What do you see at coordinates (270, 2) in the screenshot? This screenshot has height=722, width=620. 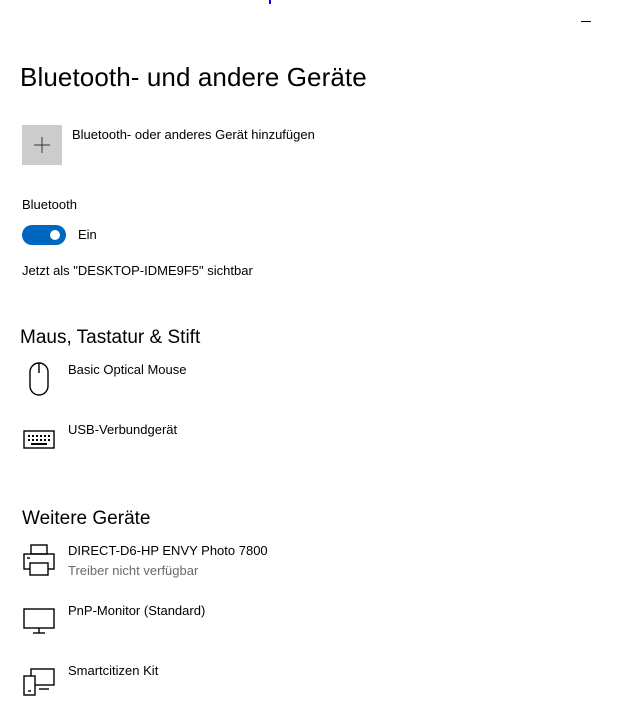 I see `title-bar-accent` at bounding box center [270, 2].